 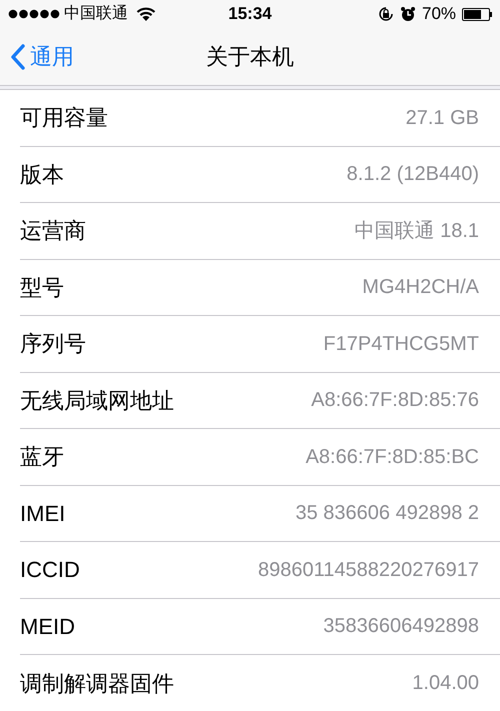 I want to click on row-label: 型号, so click(x=42, y=288).